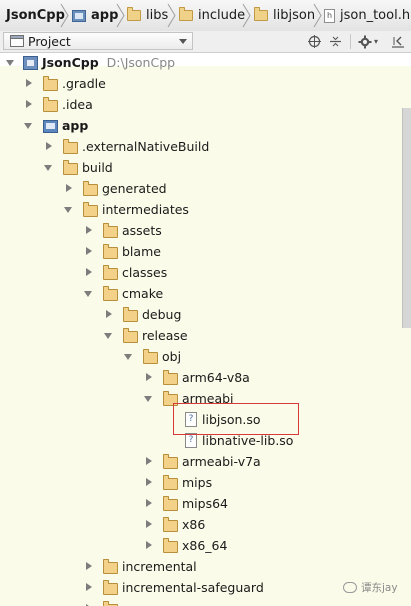  Describe the element at coordinates (236, 419) in the screenshot. I see `highlight-box` at that location.